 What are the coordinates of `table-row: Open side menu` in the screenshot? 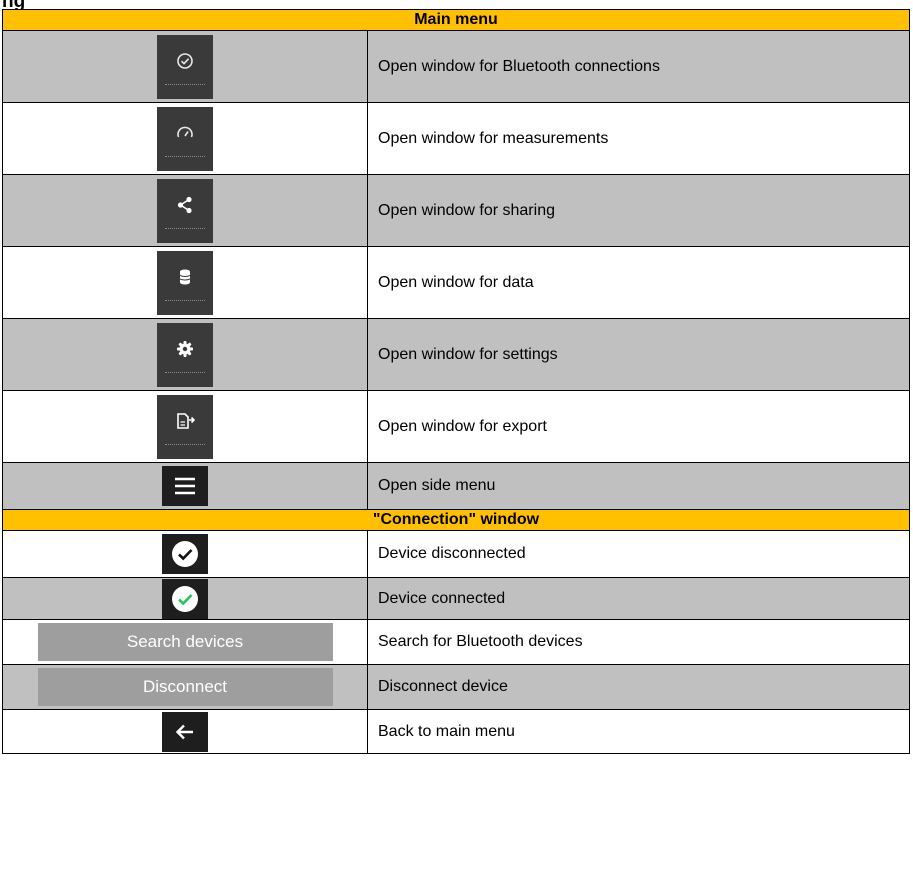 It's located at (456, 486).